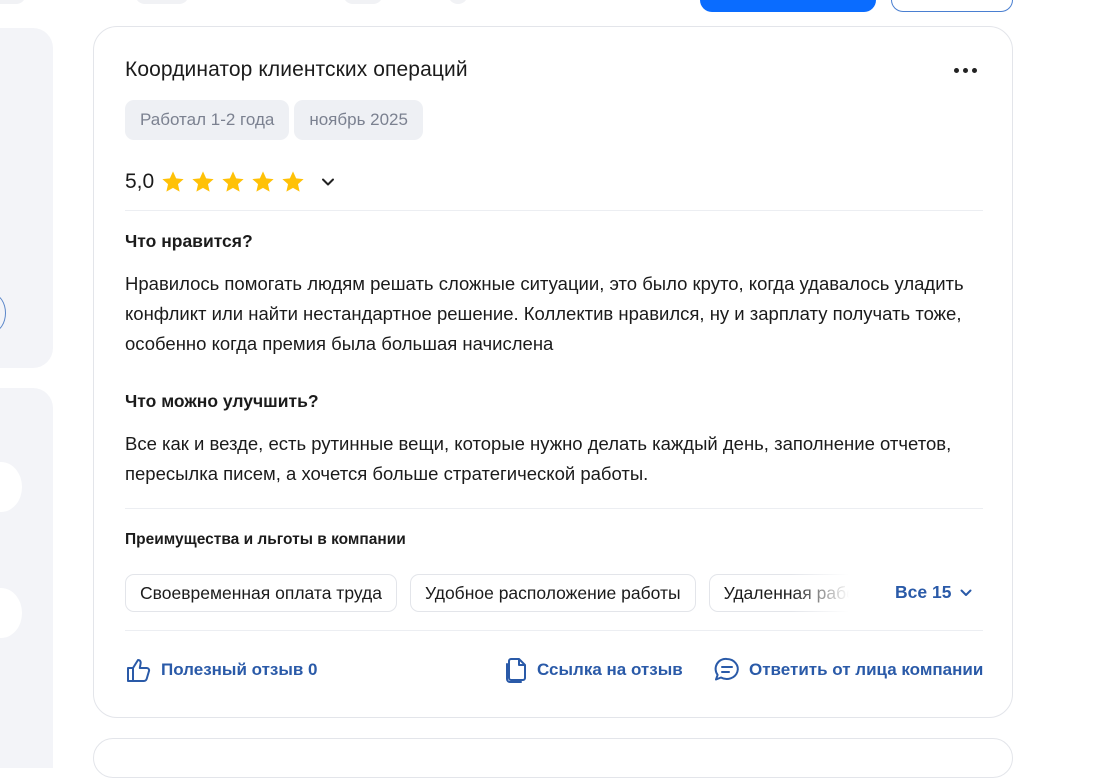  I want to click on copy-link-button: Ссылка на отзыв, so click(593, 670).